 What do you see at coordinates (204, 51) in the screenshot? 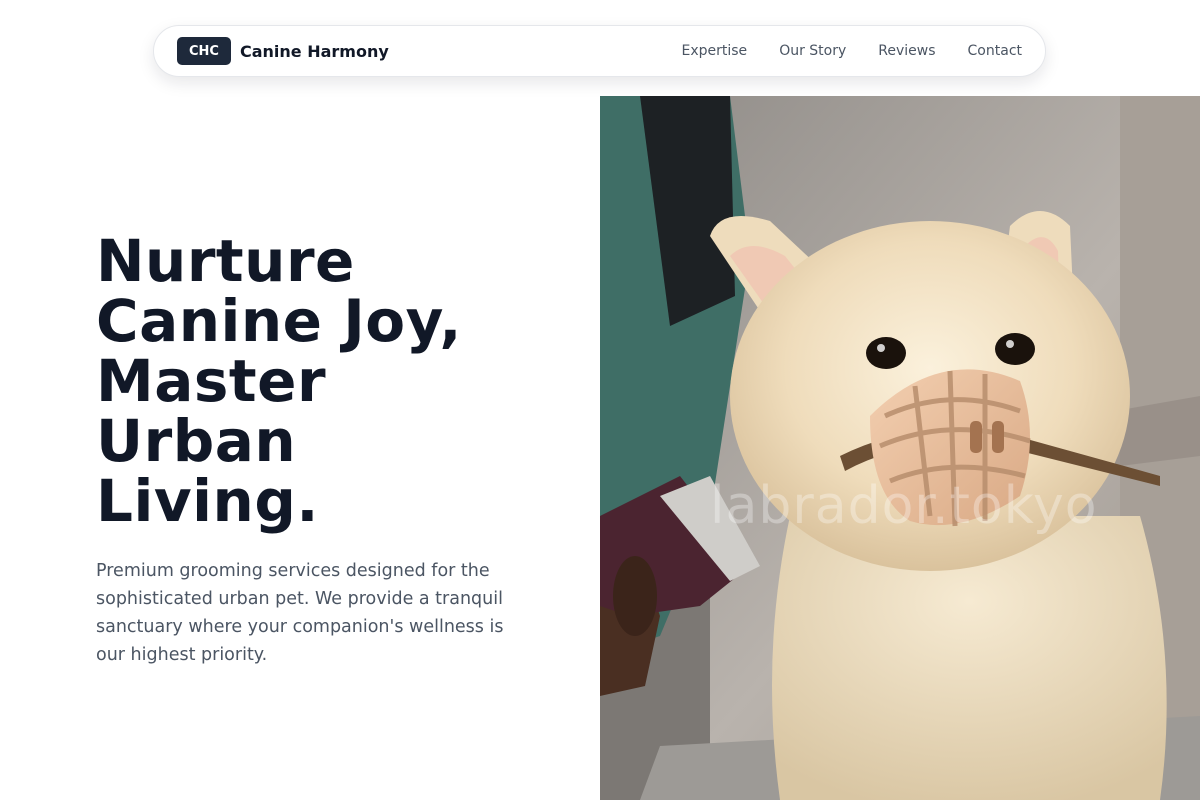
I see `brand-badge: CHC` at bounding box center [204, 51].